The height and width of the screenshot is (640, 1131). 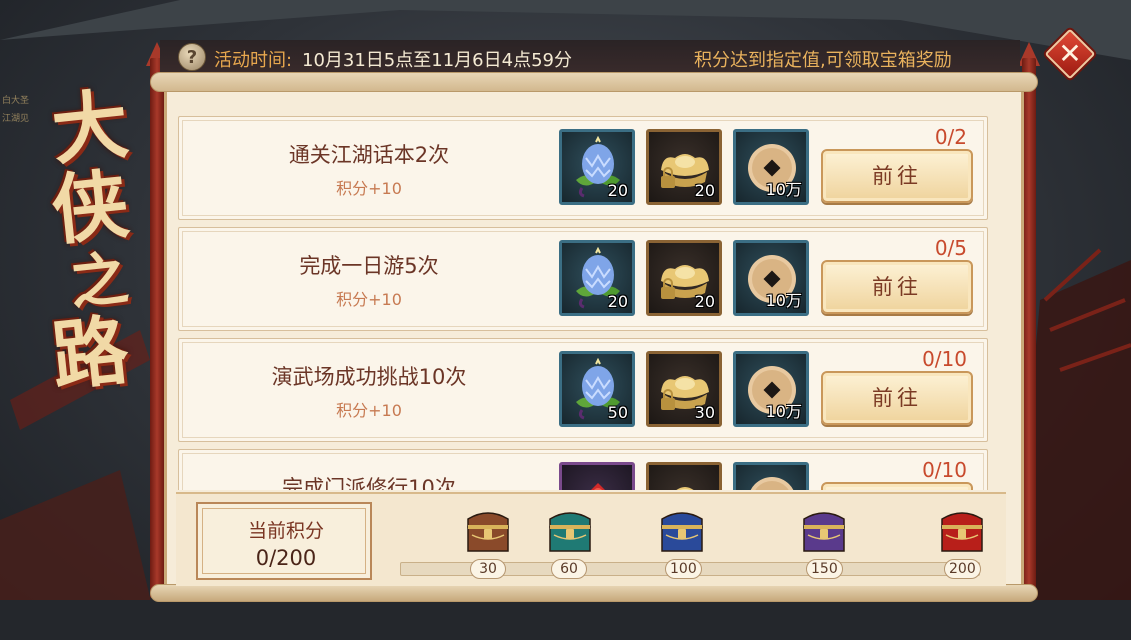 I want to click on wood-chest-icon, so click(x=488, y=531).